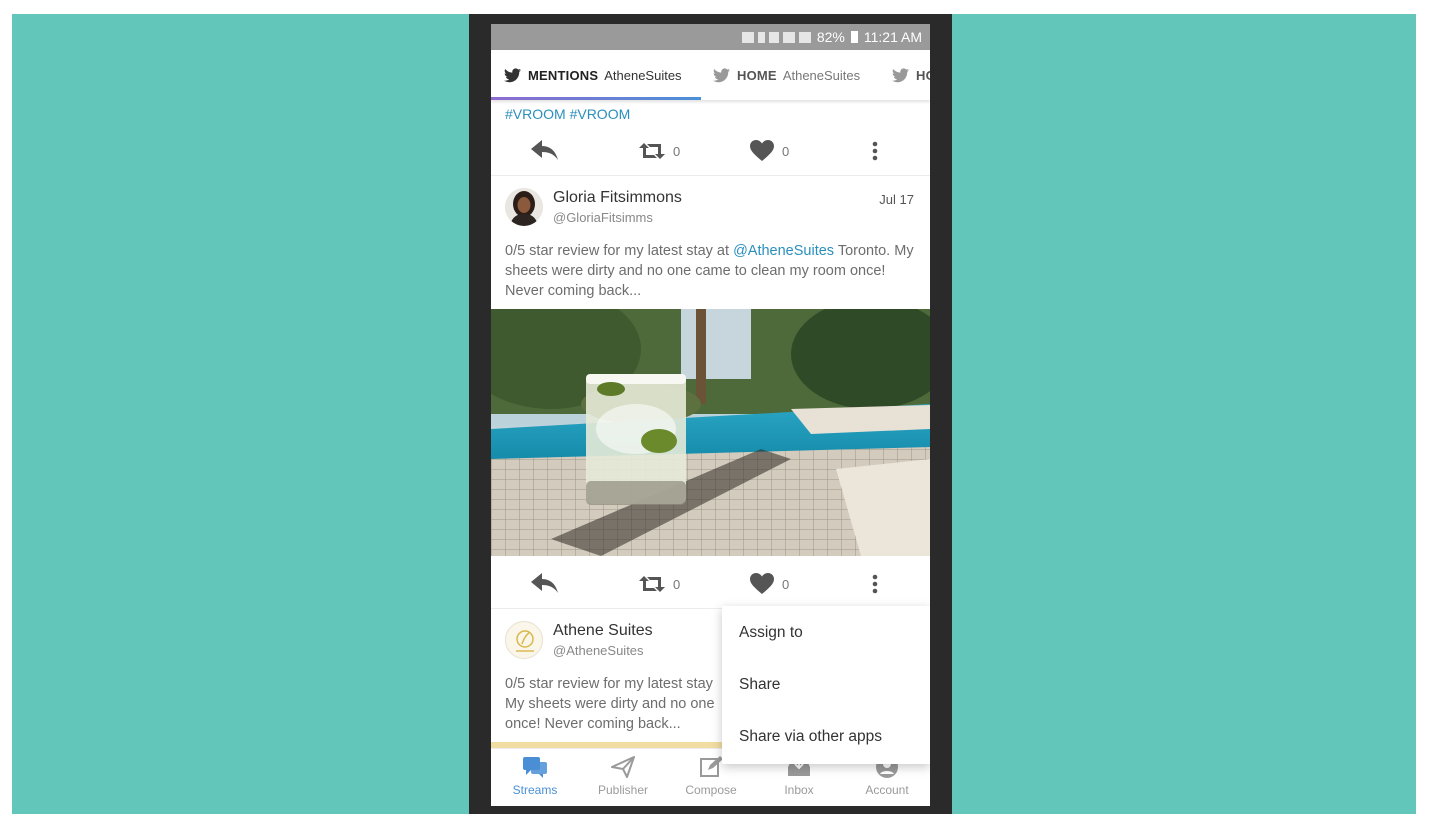  What do you see at coordinates (567, 114) in the screenshot?
I see `post-hashtags: #VROOM #VROOM` at bounding box center [567, 114].